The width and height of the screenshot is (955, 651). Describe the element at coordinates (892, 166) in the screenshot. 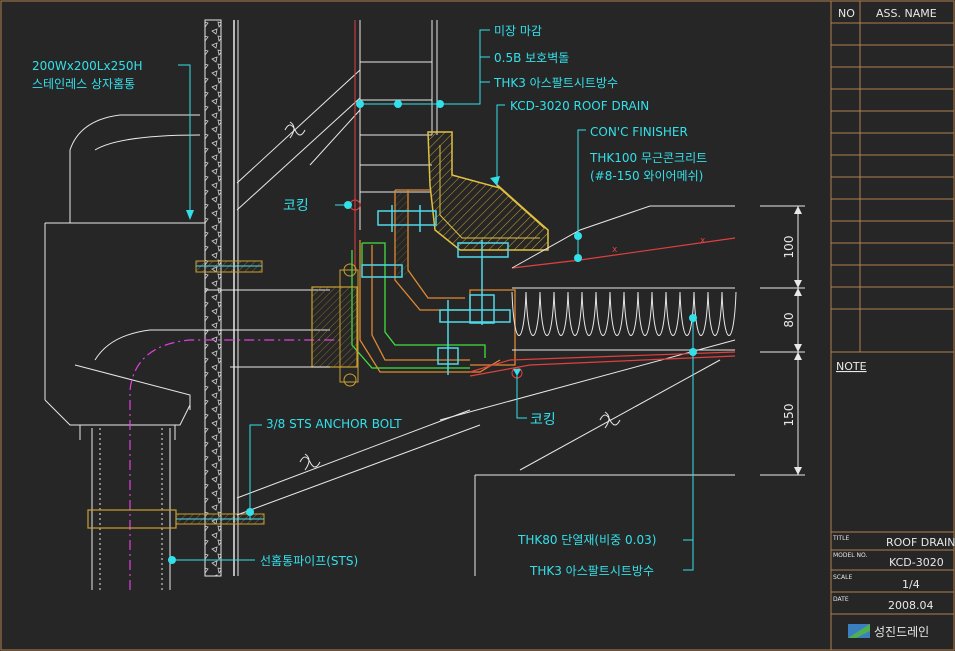

I see `parts-table-rows` at that location.